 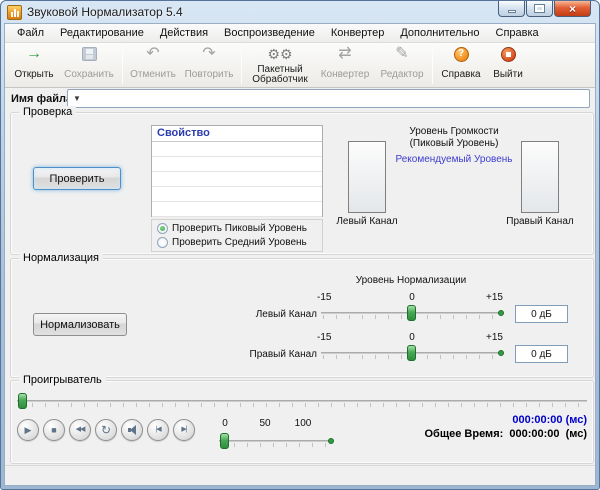 What do you see at coordinates (328, 98) in the screenshot?
I see `filename-combobox: ▼` at bounding box center [328, 98].